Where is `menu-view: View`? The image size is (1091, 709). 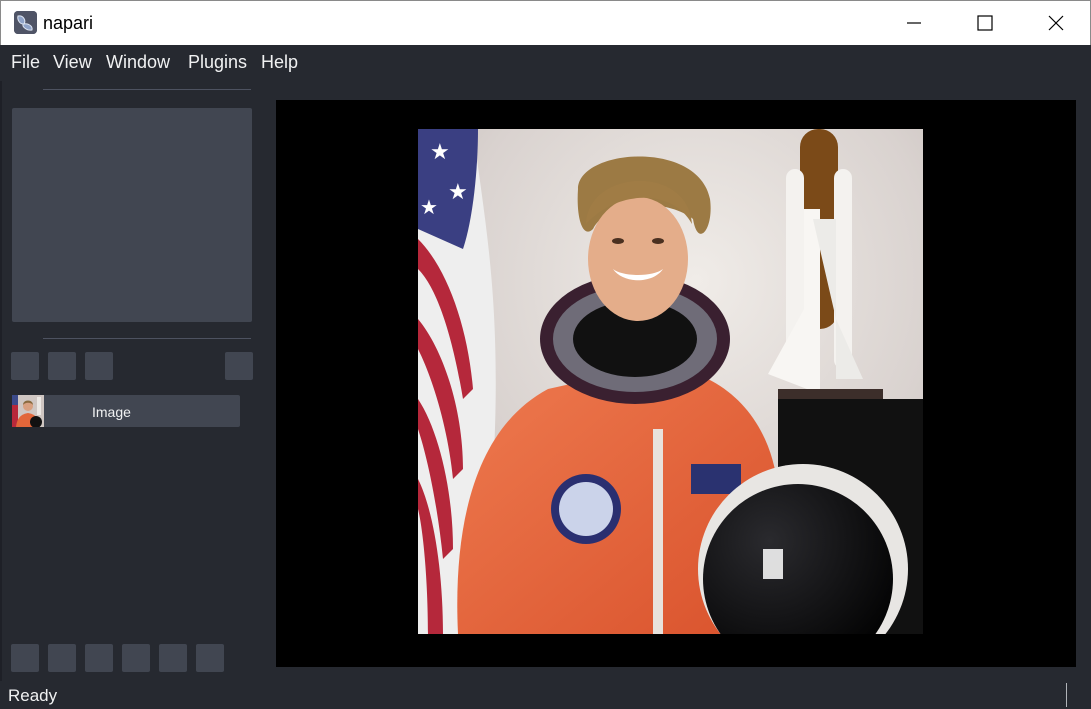 menu-view: View is located at coordinates (72, 62).